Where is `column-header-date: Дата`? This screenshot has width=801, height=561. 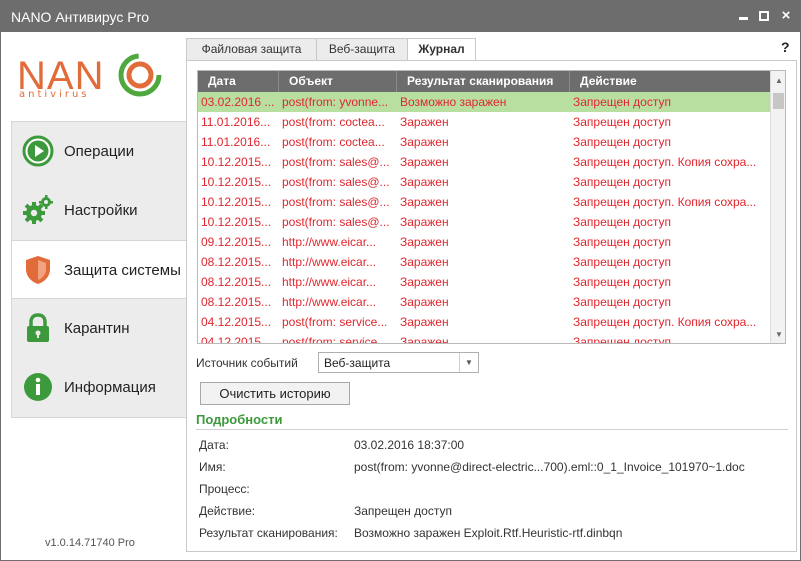
column-header-date: Дата is located at coordinates (238, 81).